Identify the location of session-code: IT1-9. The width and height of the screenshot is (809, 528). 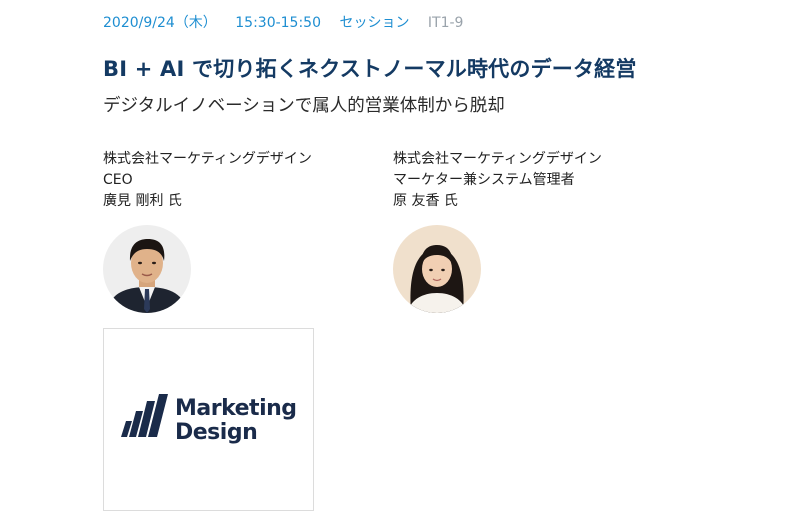
(445, 23).